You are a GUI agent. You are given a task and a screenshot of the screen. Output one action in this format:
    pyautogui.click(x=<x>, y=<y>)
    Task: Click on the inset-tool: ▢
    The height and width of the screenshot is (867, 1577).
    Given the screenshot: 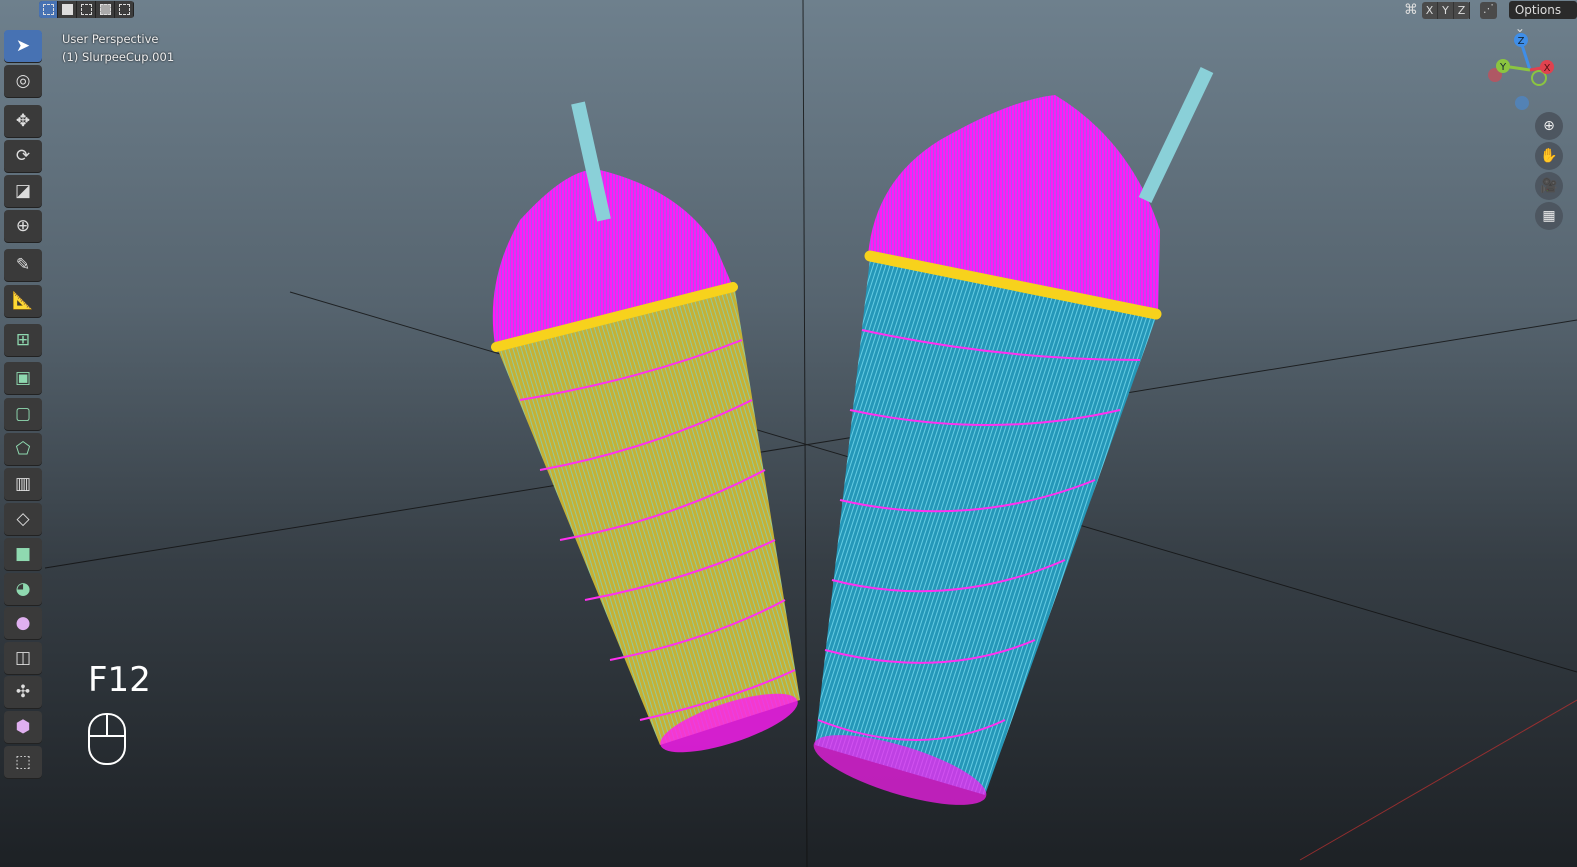 What is the action you would take?
    pyautogui.click(x=23, y=414)
    